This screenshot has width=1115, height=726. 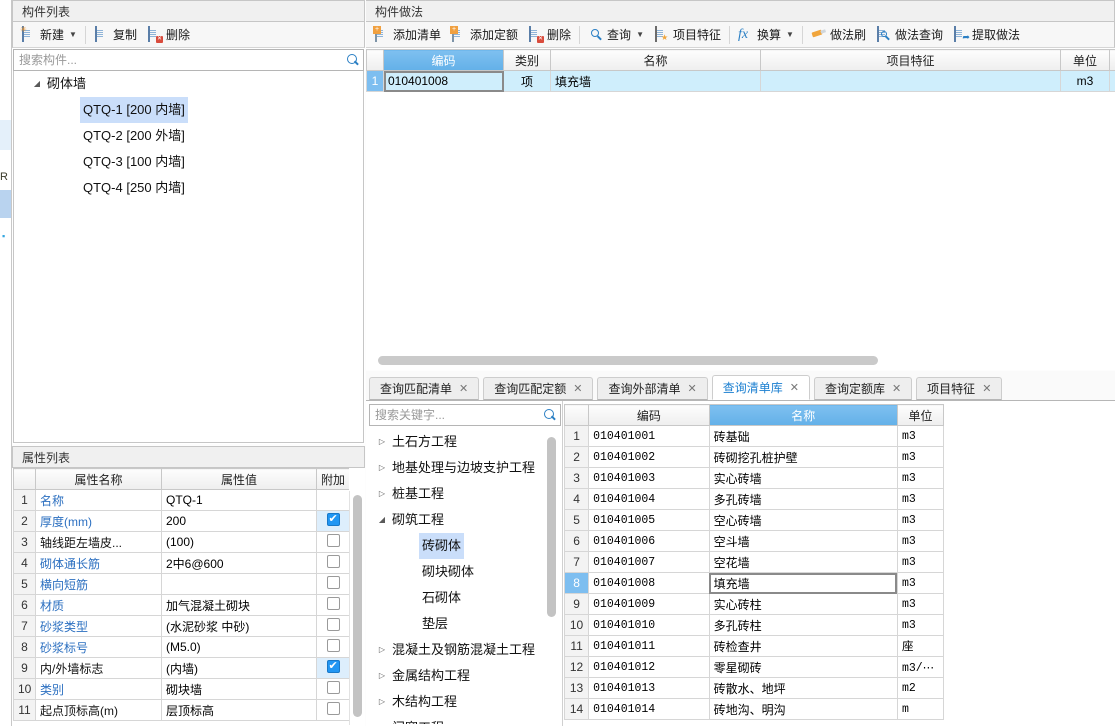 What do you see at coordinates (910, 81) in the screenshot?
I see `method-row-feature` at bounding box center [910, 81].